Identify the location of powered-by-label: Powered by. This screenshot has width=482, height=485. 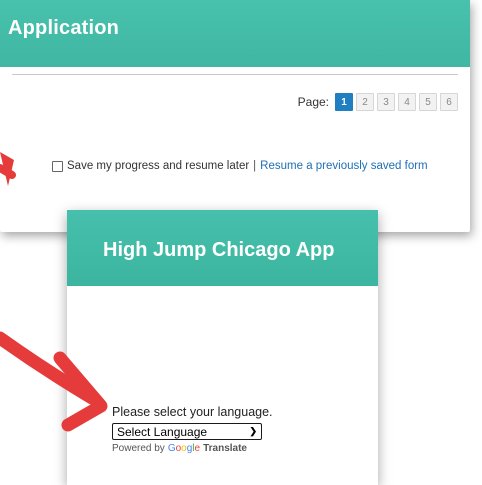
(138, 448).